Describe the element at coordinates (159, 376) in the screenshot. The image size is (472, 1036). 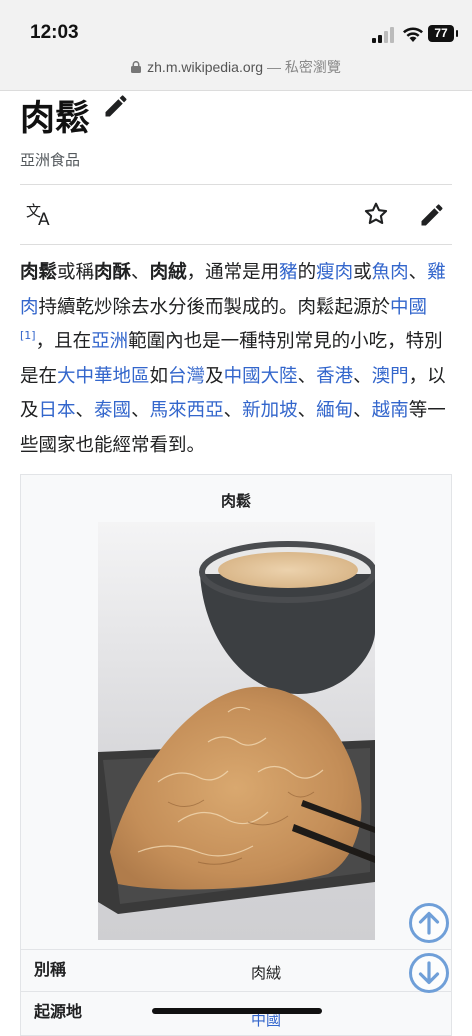
I see `paragraph-text: 如` at that location.